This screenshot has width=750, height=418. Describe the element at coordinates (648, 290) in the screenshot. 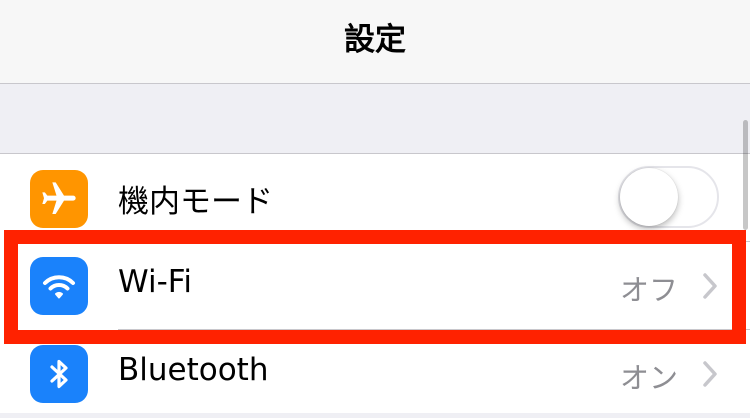

I see `wifi-status-value: オフ` at that location.